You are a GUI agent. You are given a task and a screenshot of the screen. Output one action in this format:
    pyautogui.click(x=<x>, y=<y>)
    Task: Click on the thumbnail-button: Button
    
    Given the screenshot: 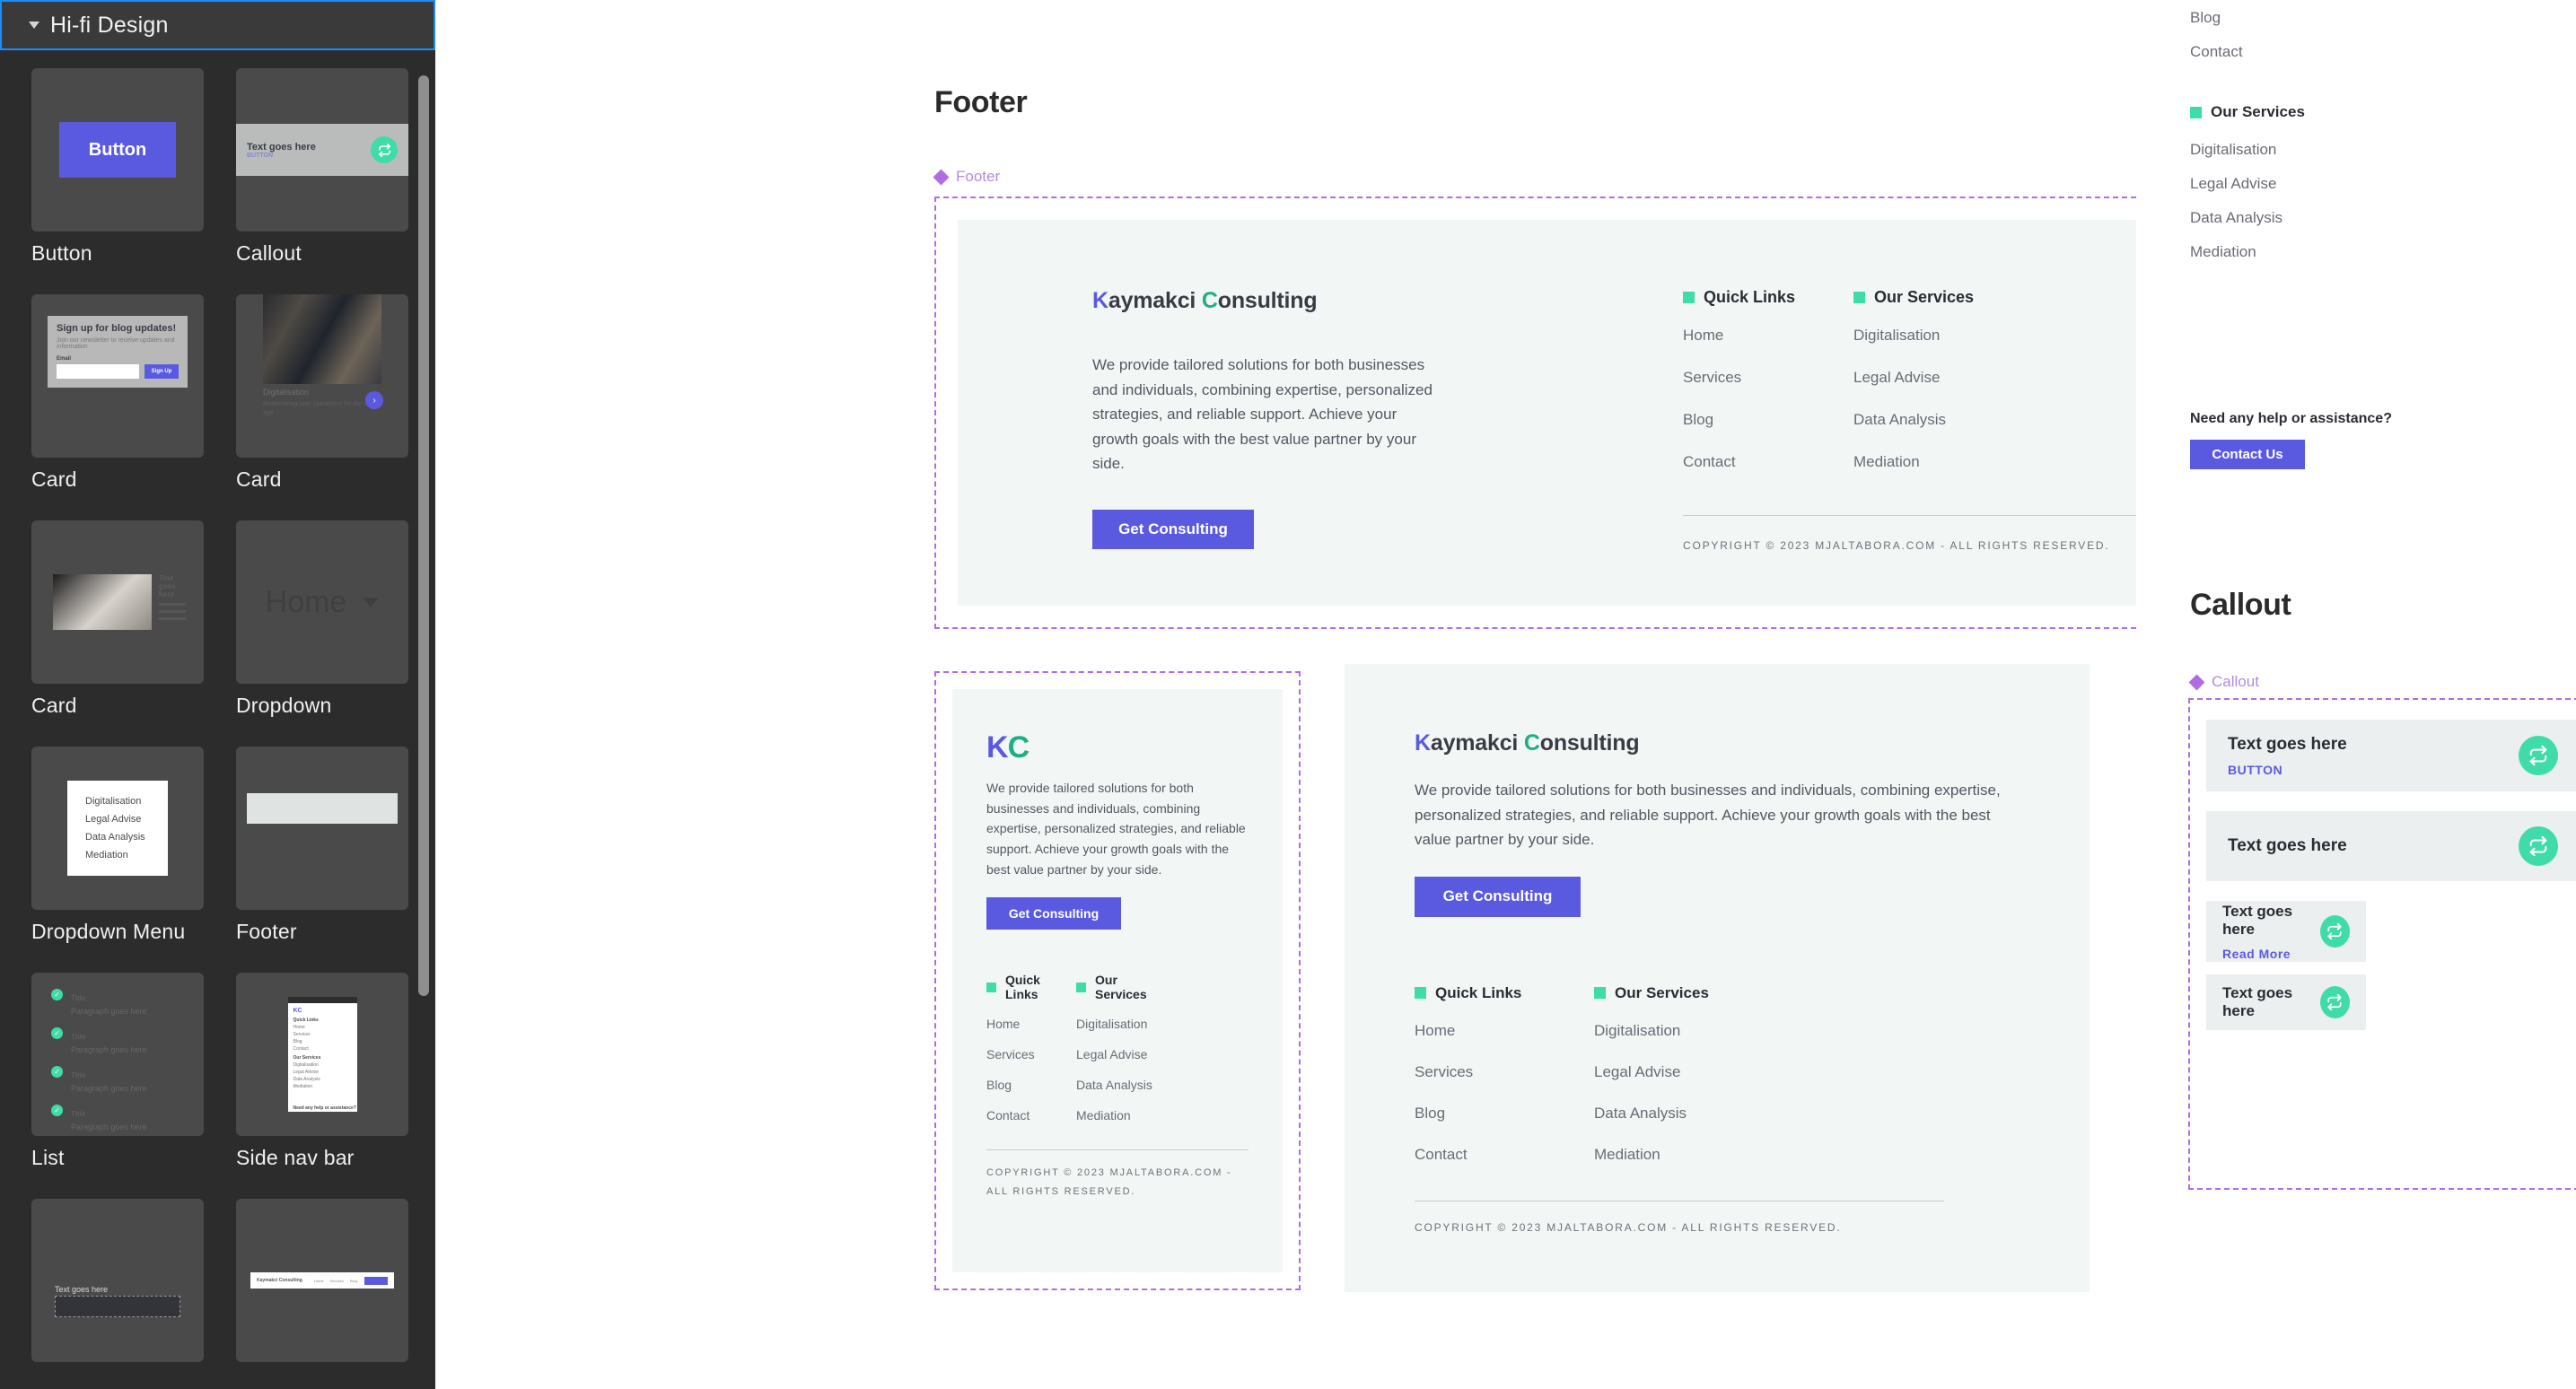 What is the action you would take?
    pyautogui.click(x=117, y=150)
    